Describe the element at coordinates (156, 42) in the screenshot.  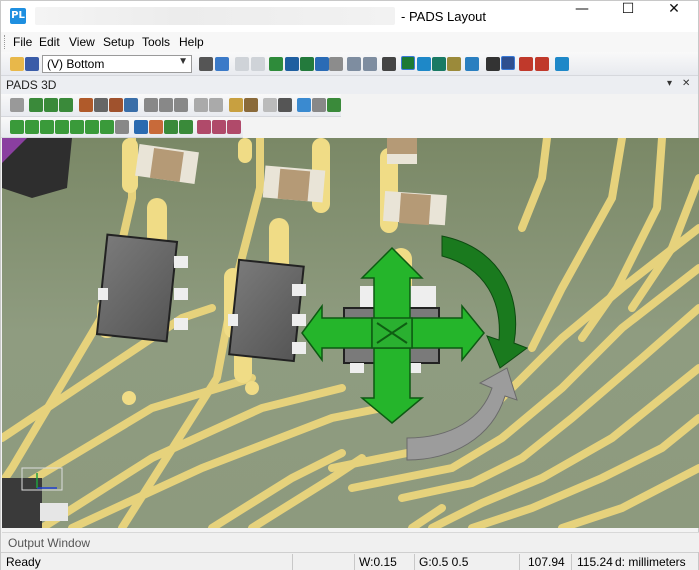
I see `menu-tools: Tools` at that location.